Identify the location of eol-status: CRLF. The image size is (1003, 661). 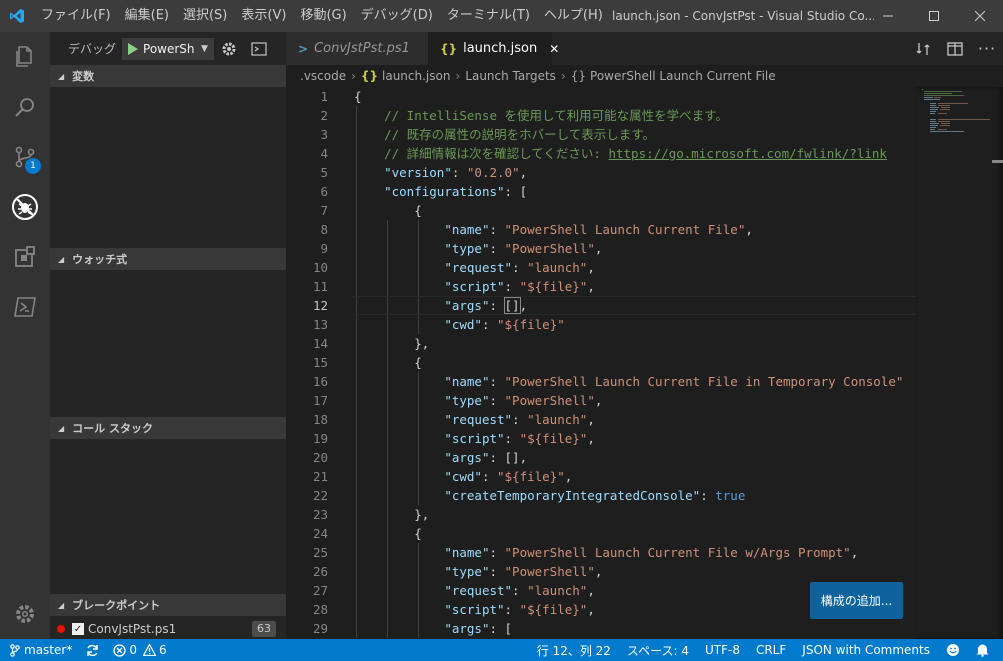
(771, 650).